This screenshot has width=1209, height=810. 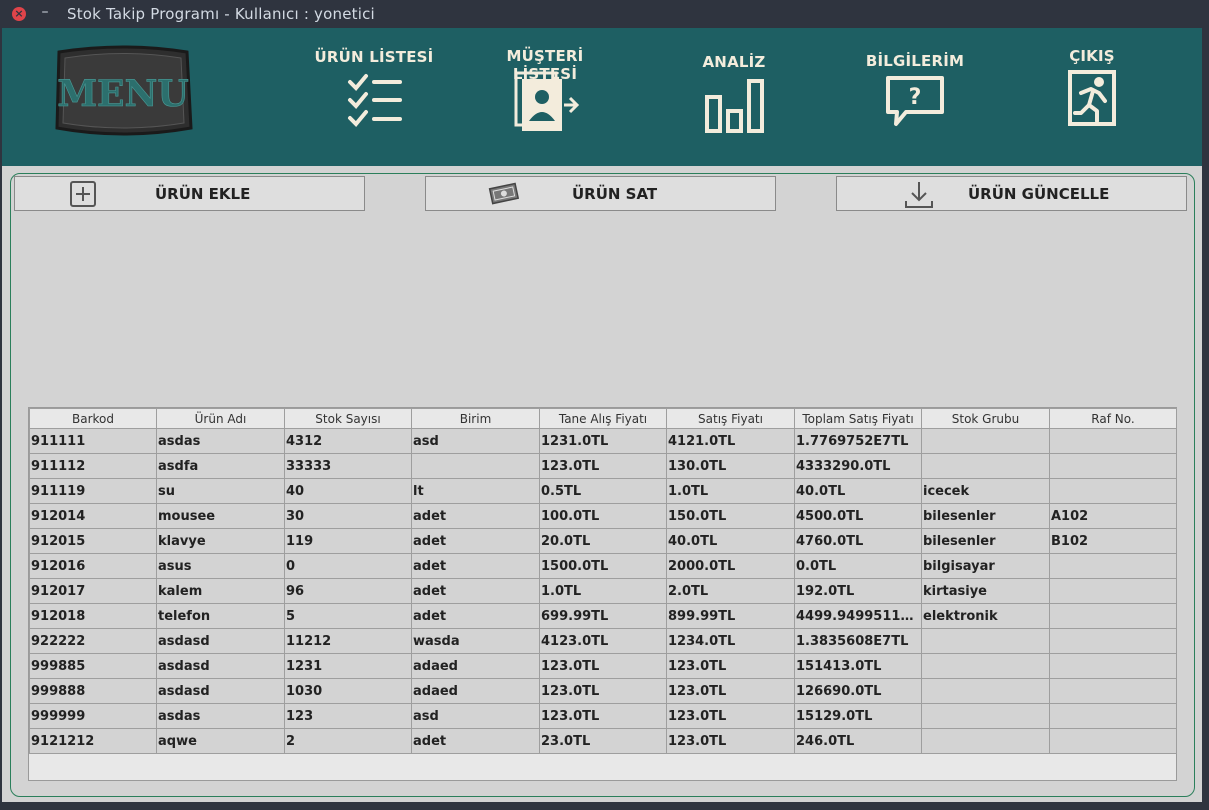 I want to click on column-header-raf-no: Raf No., so click(x=1113, y=418).